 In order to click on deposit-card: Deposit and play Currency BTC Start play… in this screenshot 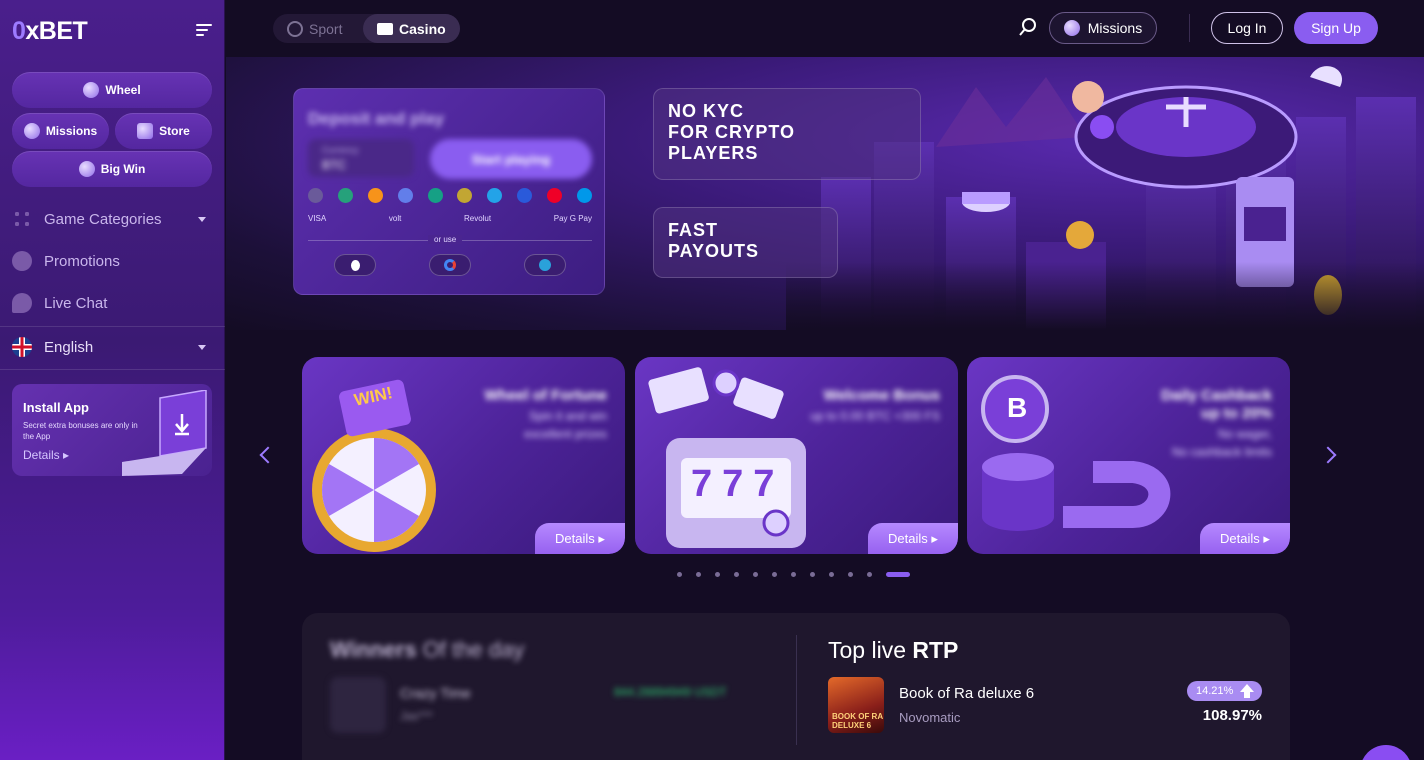, I will do `click(449, 191)`.